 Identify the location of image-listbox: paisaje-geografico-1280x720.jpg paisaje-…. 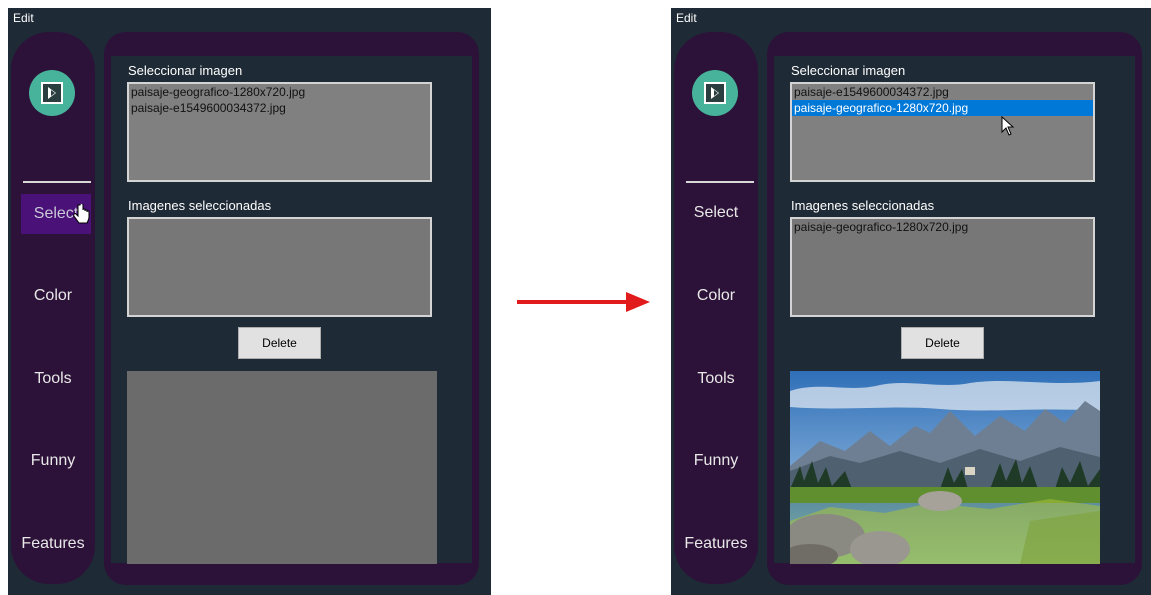
(279, 132).